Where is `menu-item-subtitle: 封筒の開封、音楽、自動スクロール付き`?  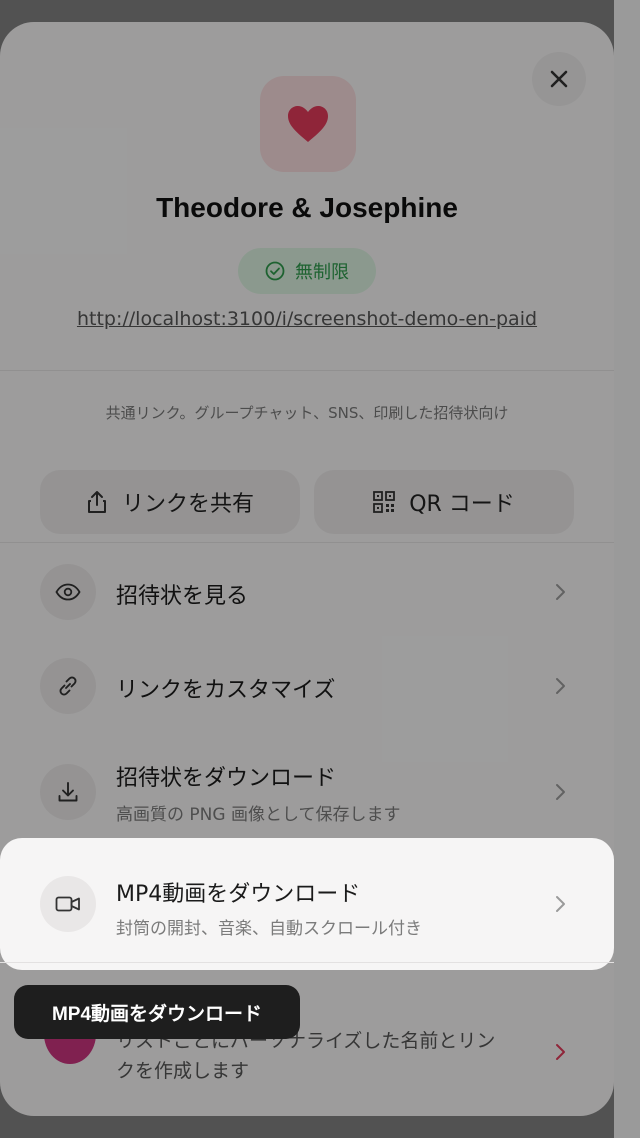
menu-item-subtitle: 封筒の開封、音楽、自動スクロール付き is located at coordinates (269, 929).